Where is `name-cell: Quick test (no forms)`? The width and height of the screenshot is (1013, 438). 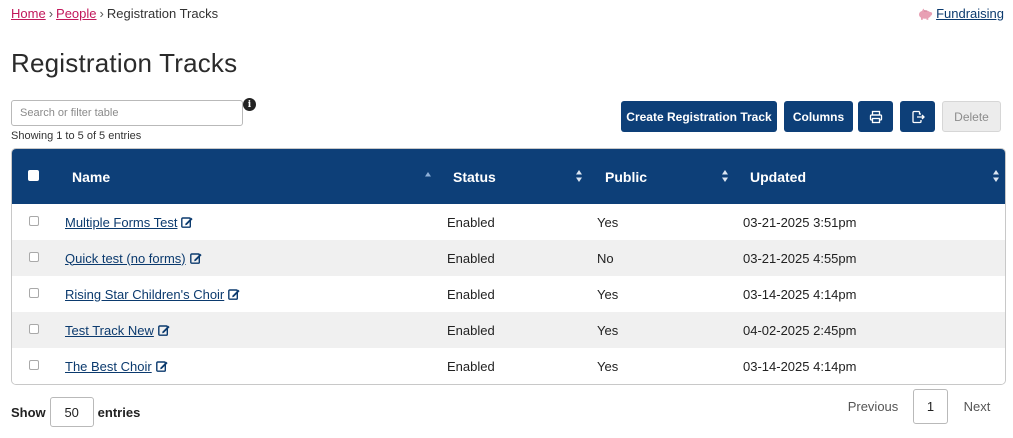 name-cell: Quick test (no forms) is located at coordinates (133, 258).